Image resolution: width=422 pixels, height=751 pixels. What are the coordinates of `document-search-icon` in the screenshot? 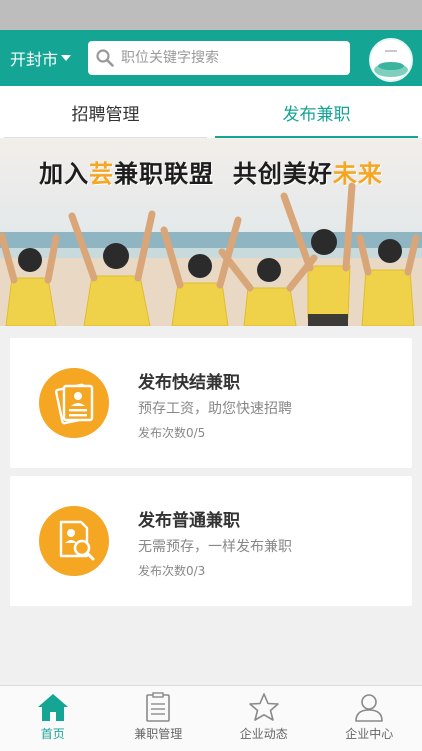 It's located at (74, 541).